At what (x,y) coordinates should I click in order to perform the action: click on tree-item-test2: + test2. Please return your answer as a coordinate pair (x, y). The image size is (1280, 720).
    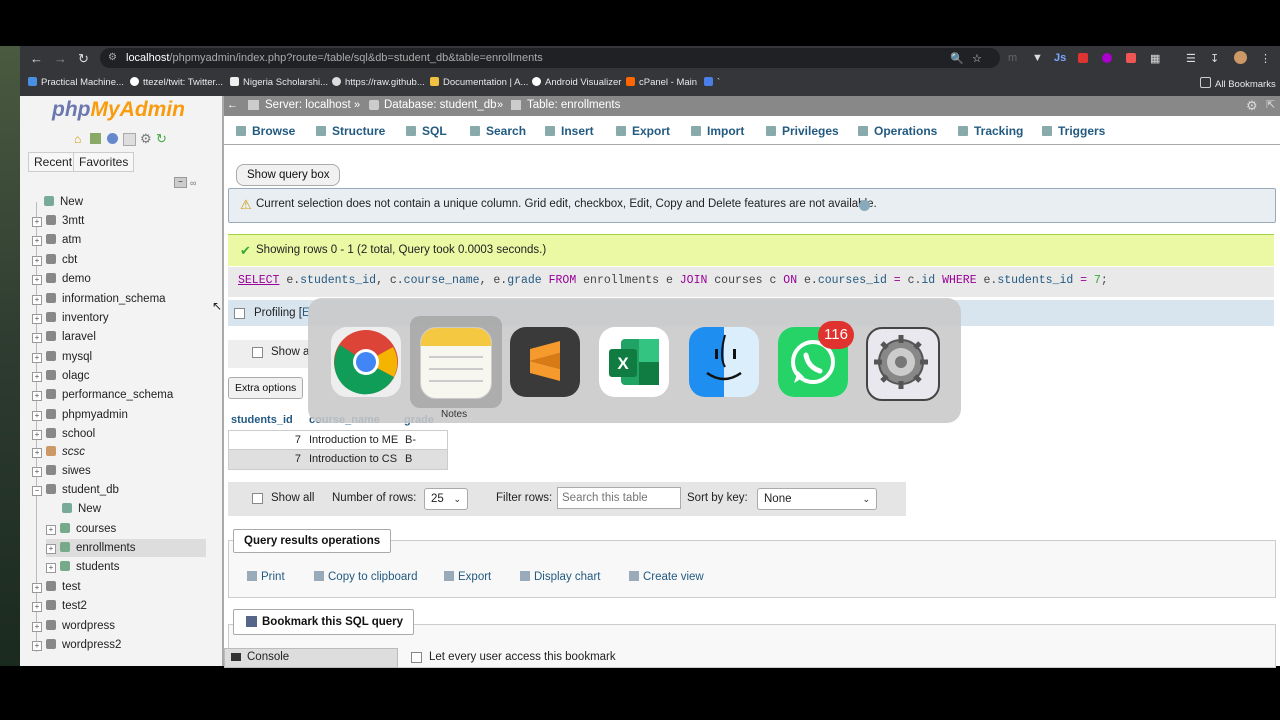
    Looking at the image, I should click on (59, 606).